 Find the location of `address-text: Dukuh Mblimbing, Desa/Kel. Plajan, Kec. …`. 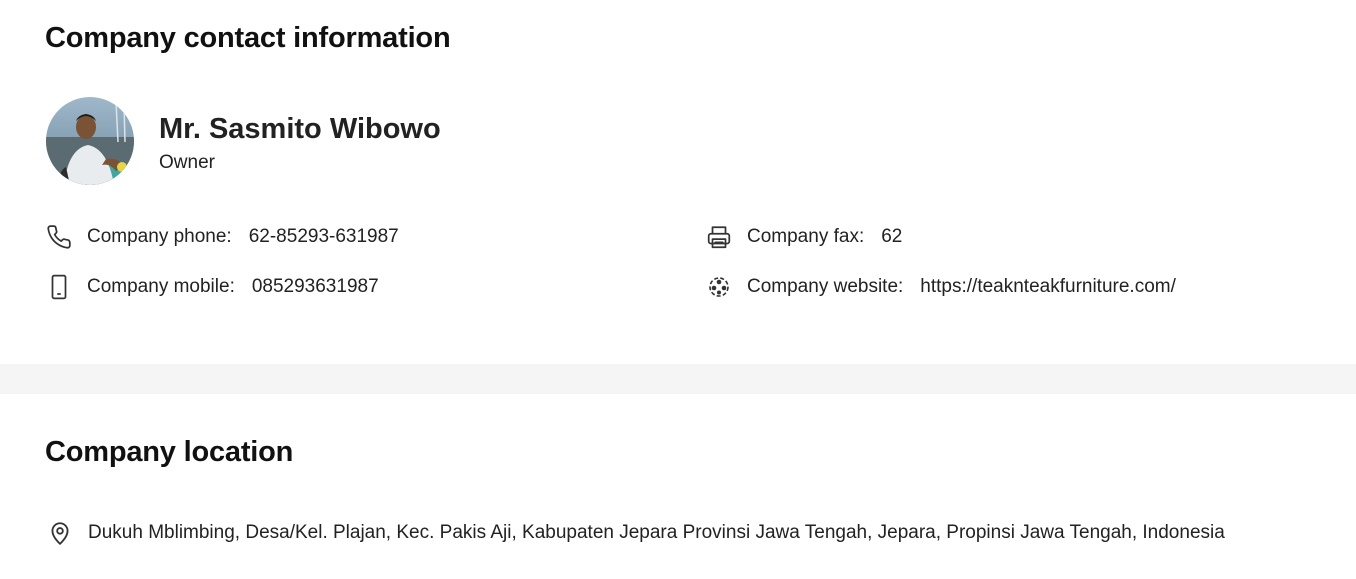

address-text: Dukuh Mblimbing, Desa/Kel. Plajan, Kec. … is located at coordinates (656, 532).